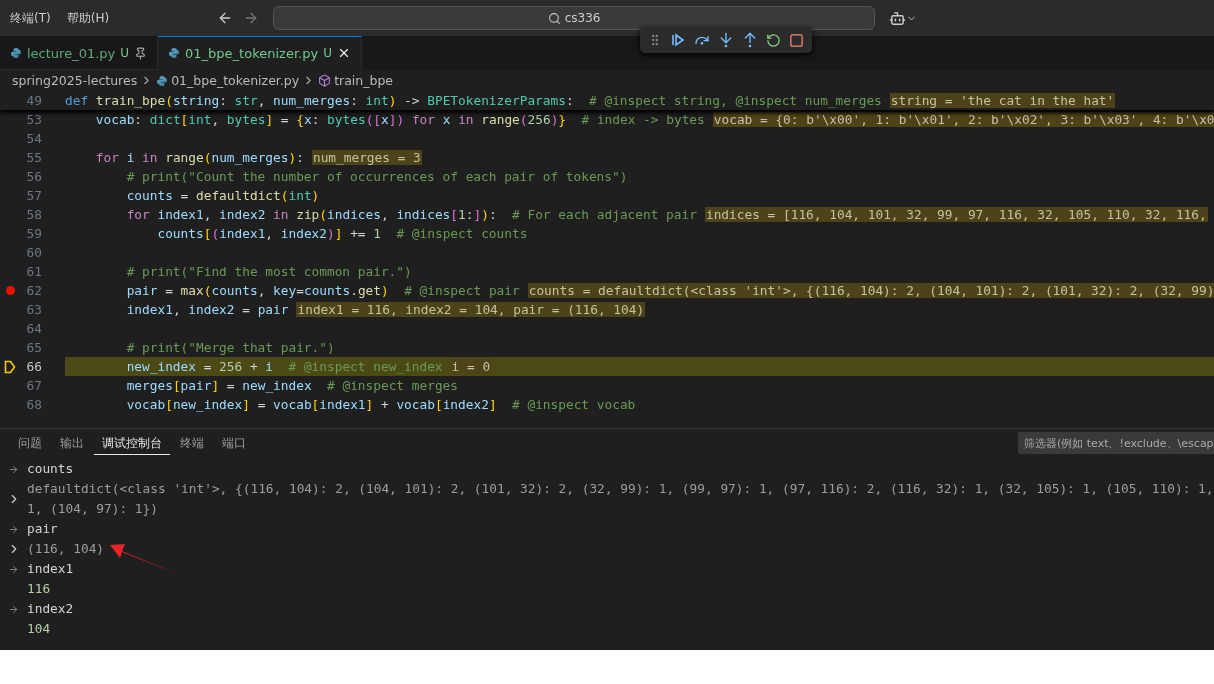 The height and width of the screenshot is (684, 1214). What do you see at coordinates (366, 157) in the screenshot?
I see `inline-value: num_merges = 3` at bounding box center [366, 157].